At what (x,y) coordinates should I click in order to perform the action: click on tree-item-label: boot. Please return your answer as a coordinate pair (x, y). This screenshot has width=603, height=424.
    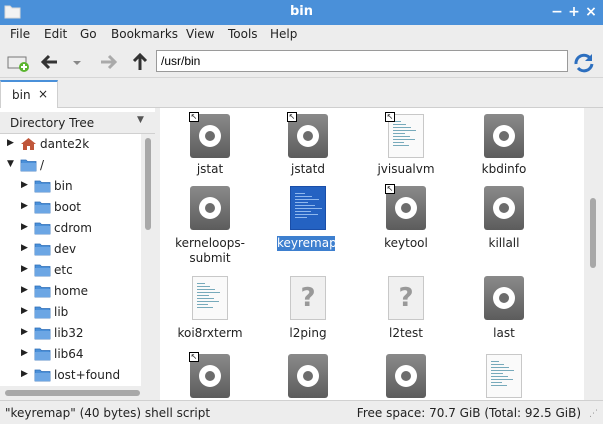
    Looking at the image, I should click on (68, 207).